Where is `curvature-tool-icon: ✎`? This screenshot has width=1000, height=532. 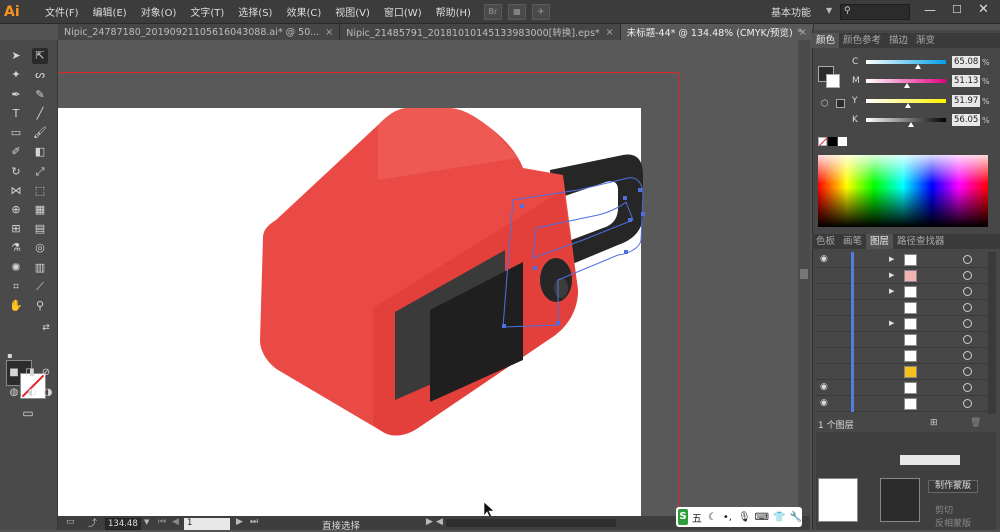
curvature-tool-icon: ✎ is located at coordinates (40, 95).